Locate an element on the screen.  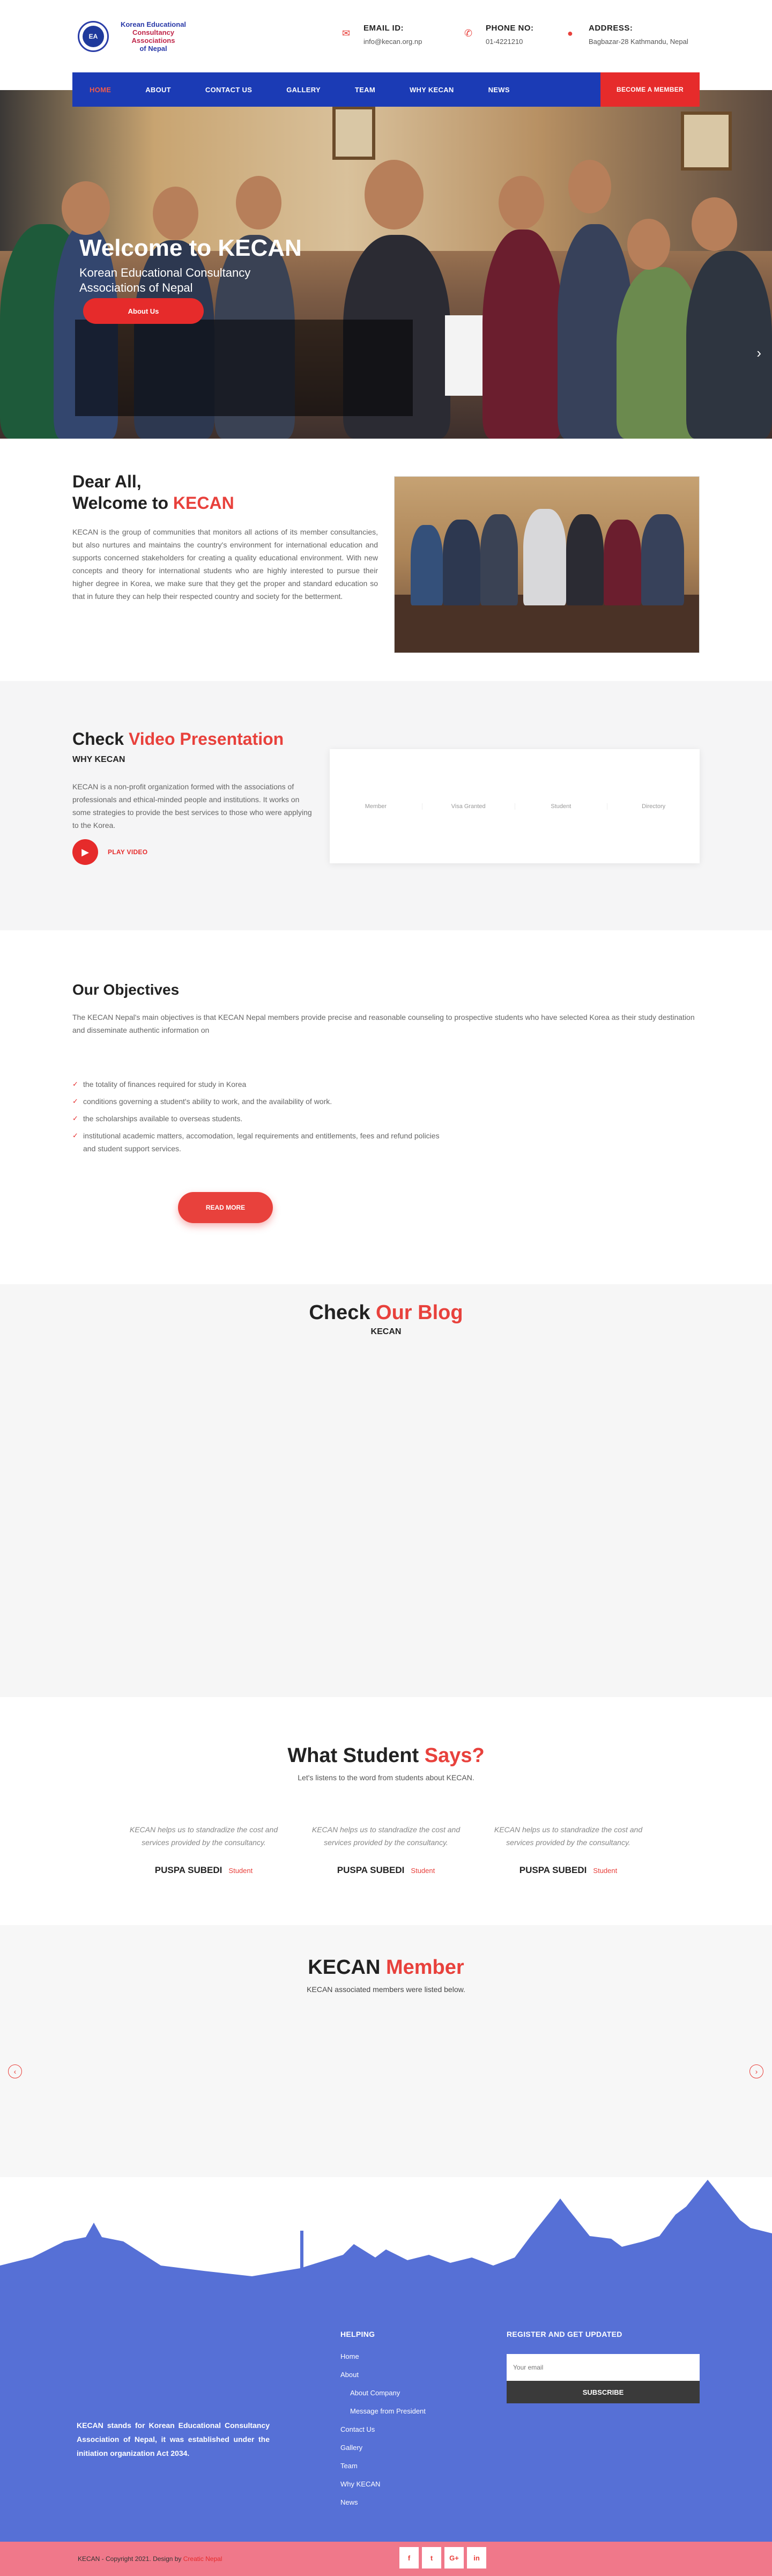
play-video-button: ▶ PLAY VIDEO is located at coordinates (109, 852).